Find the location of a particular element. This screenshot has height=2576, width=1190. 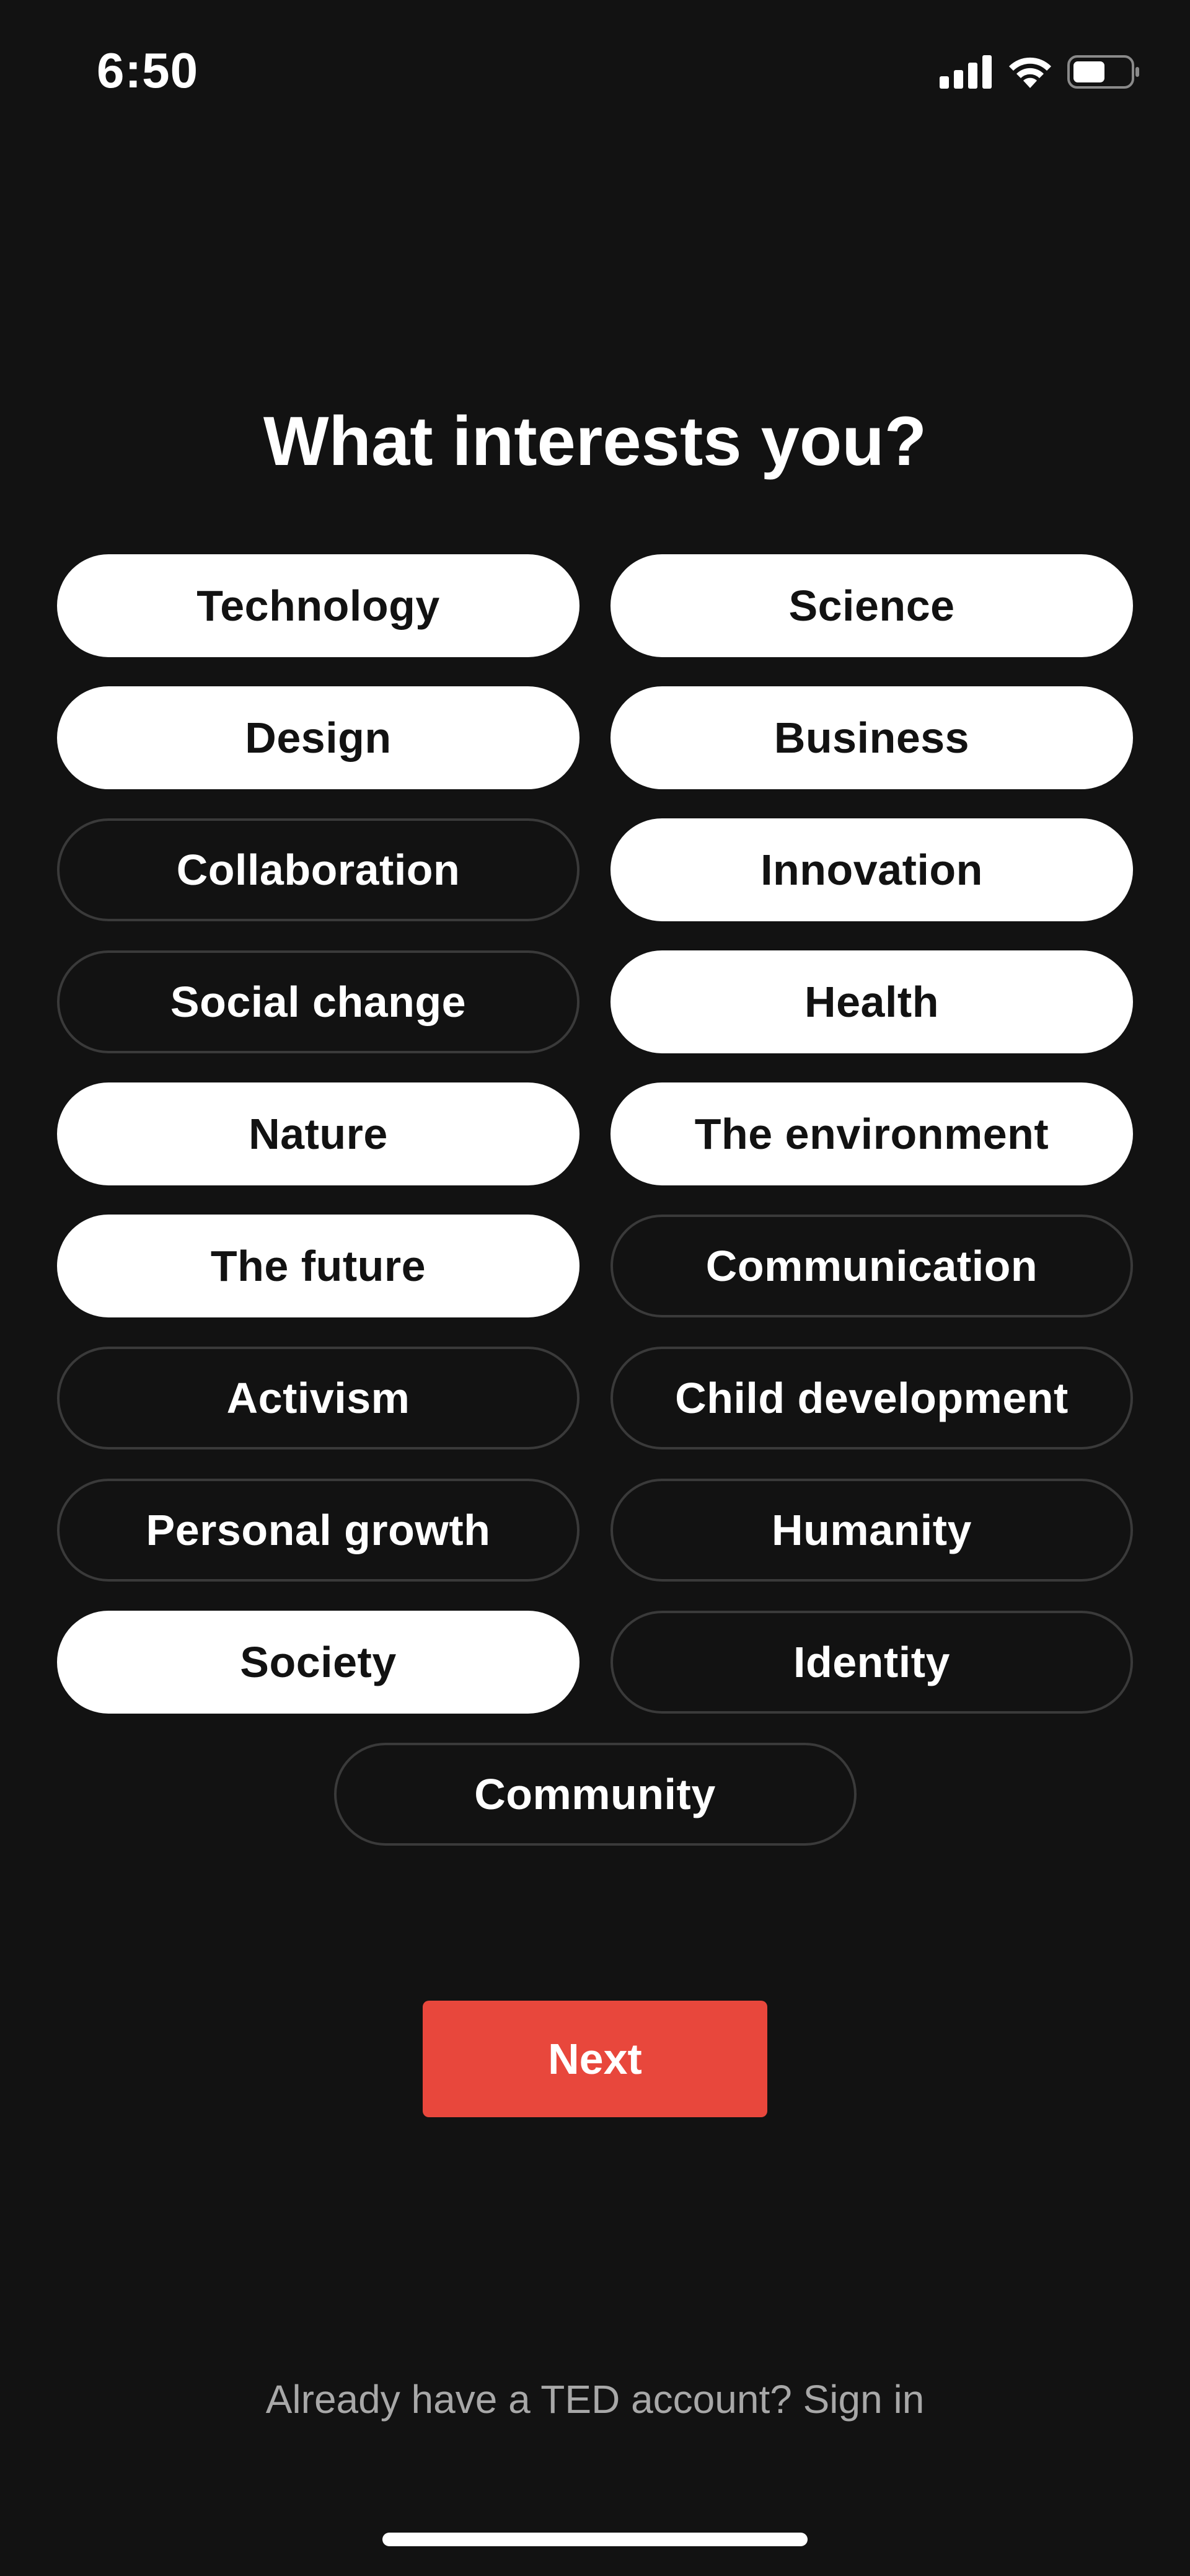

signin-line: Already have a TED account? Sign in is located at coordinates (595, 2399).